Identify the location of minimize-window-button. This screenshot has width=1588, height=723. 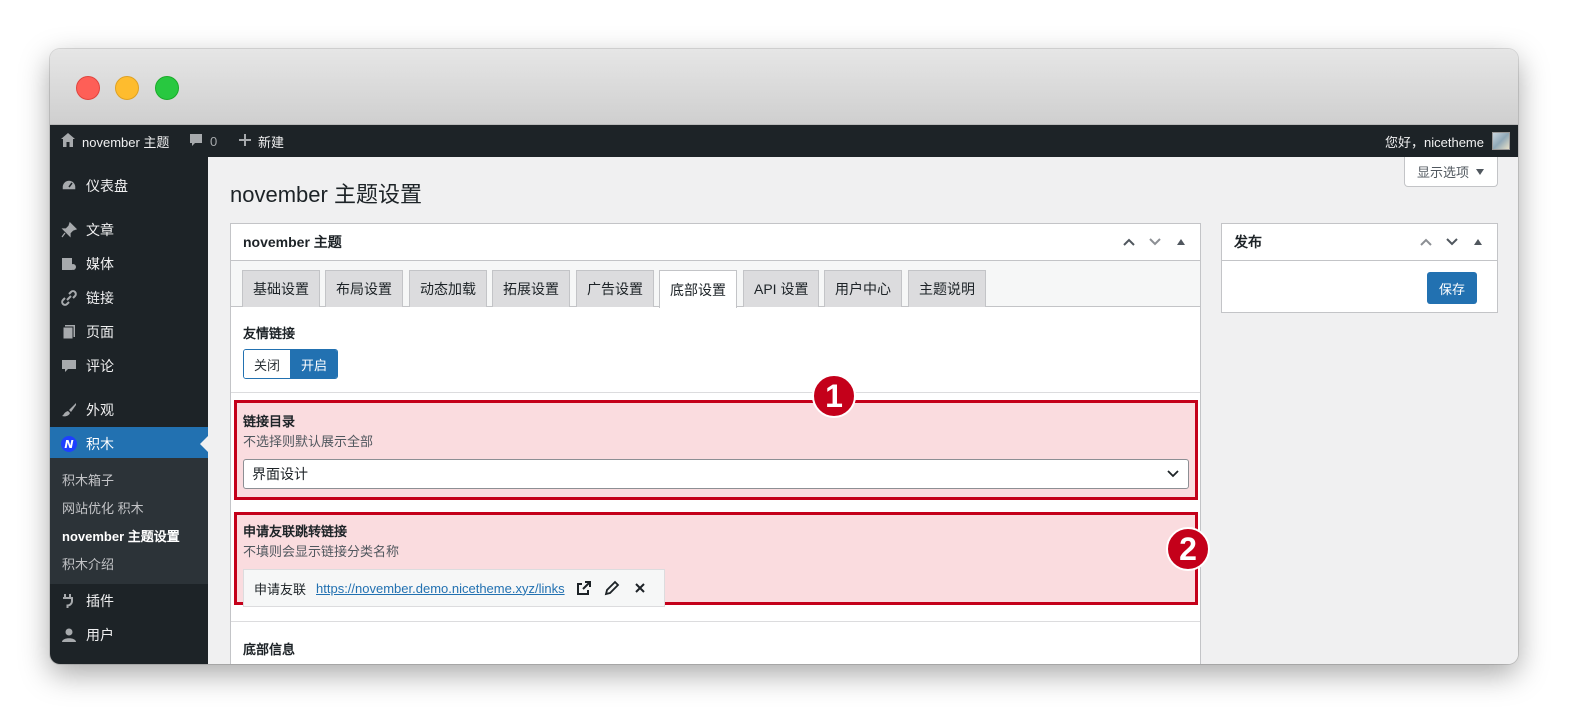
(127, 88).